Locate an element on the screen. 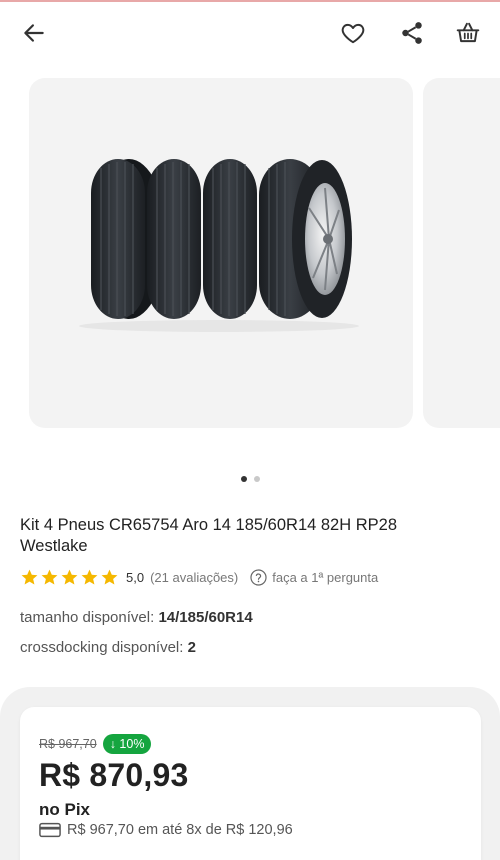 The width and height of the screenshot is (500, 860). ask-question-link: faça a 1ª pergunta is located at coordinates (313, 577).